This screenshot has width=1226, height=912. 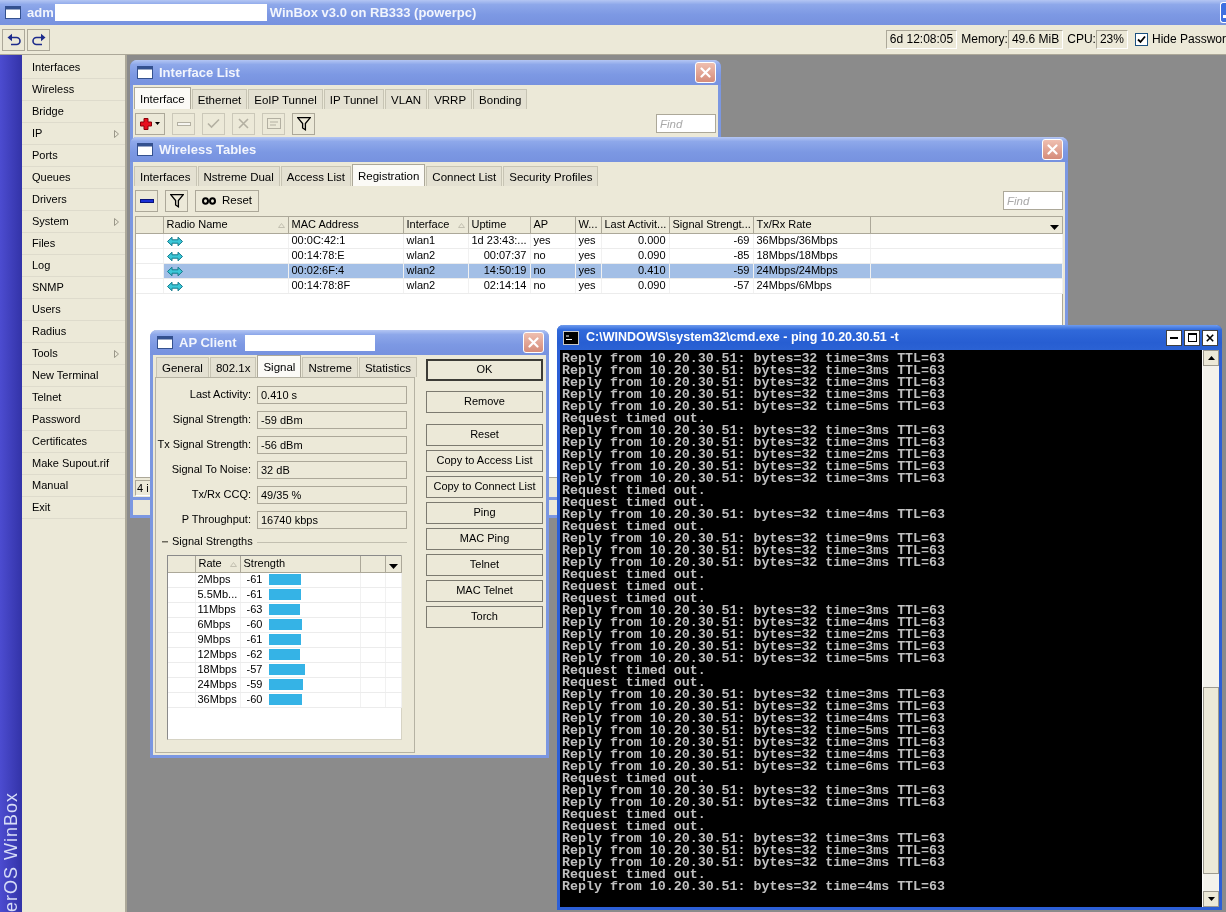 I want to click on menu-item: Files, so click(x=73, y=244).